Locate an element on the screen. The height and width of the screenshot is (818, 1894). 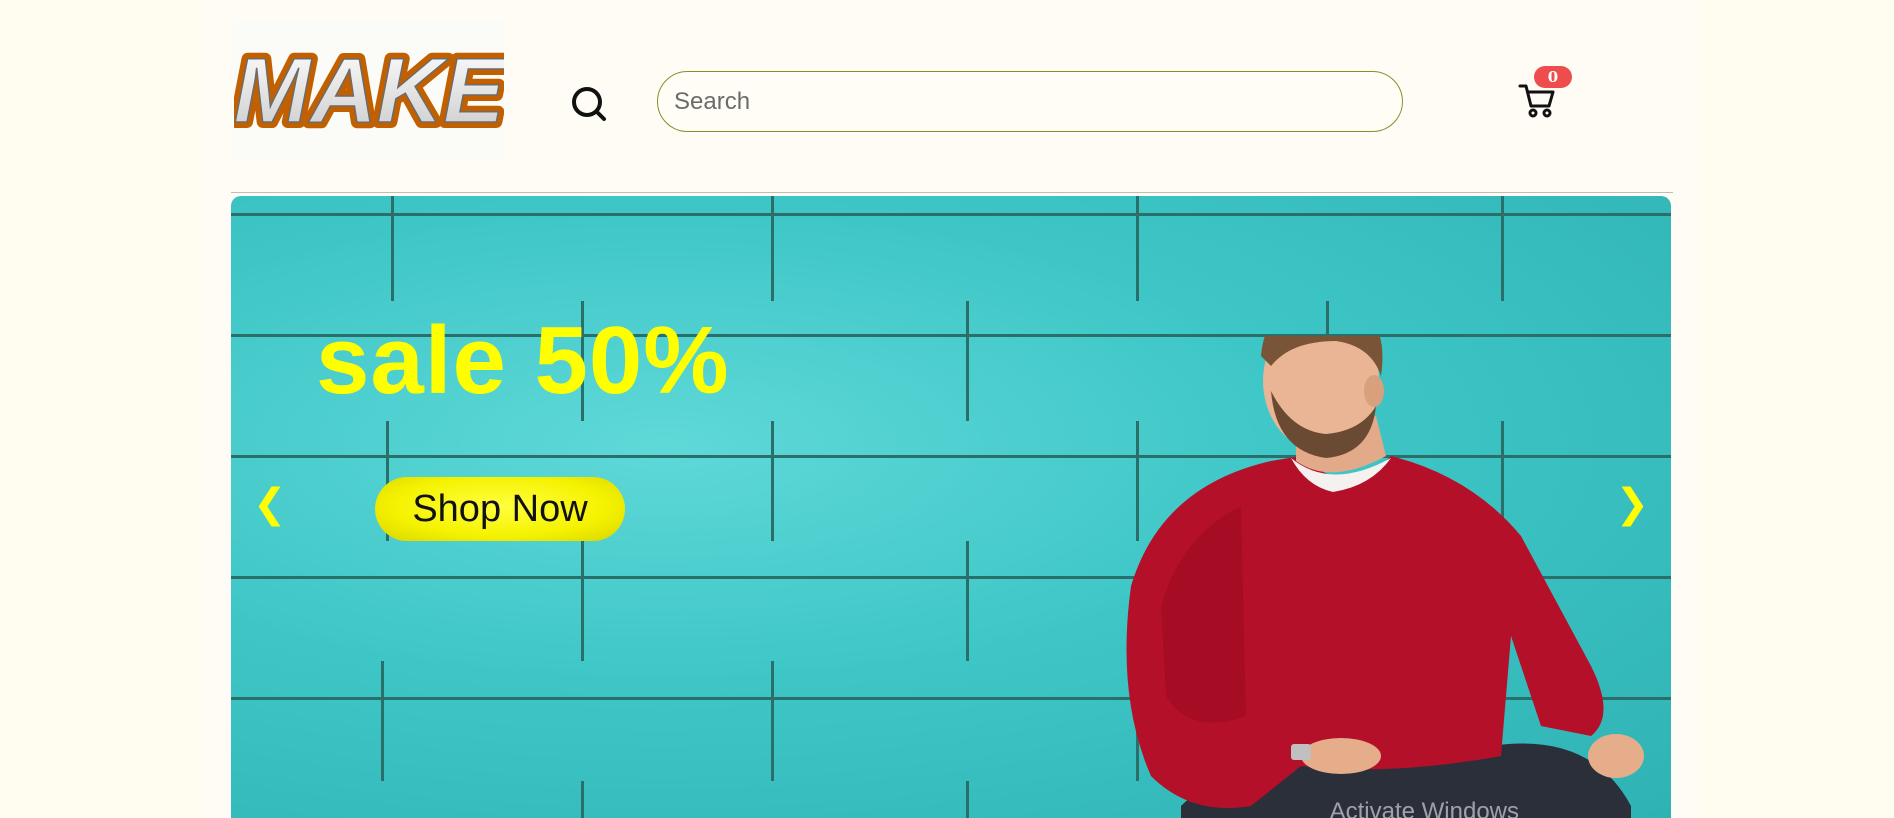
shop-now-button: Shop Now is located at coordinates (500, 509).